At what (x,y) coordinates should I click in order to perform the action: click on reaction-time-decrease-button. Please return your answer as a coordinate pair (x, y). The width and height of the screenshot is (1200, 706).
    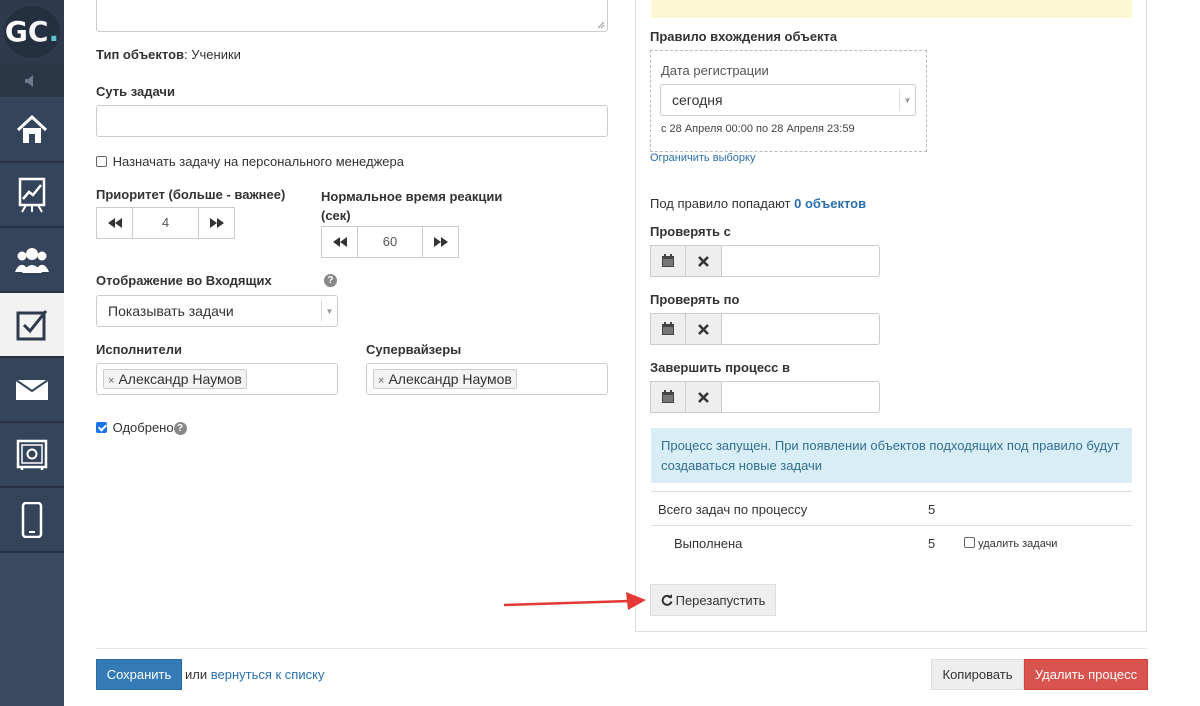
    Looking at the image, I should click on (340, 242).